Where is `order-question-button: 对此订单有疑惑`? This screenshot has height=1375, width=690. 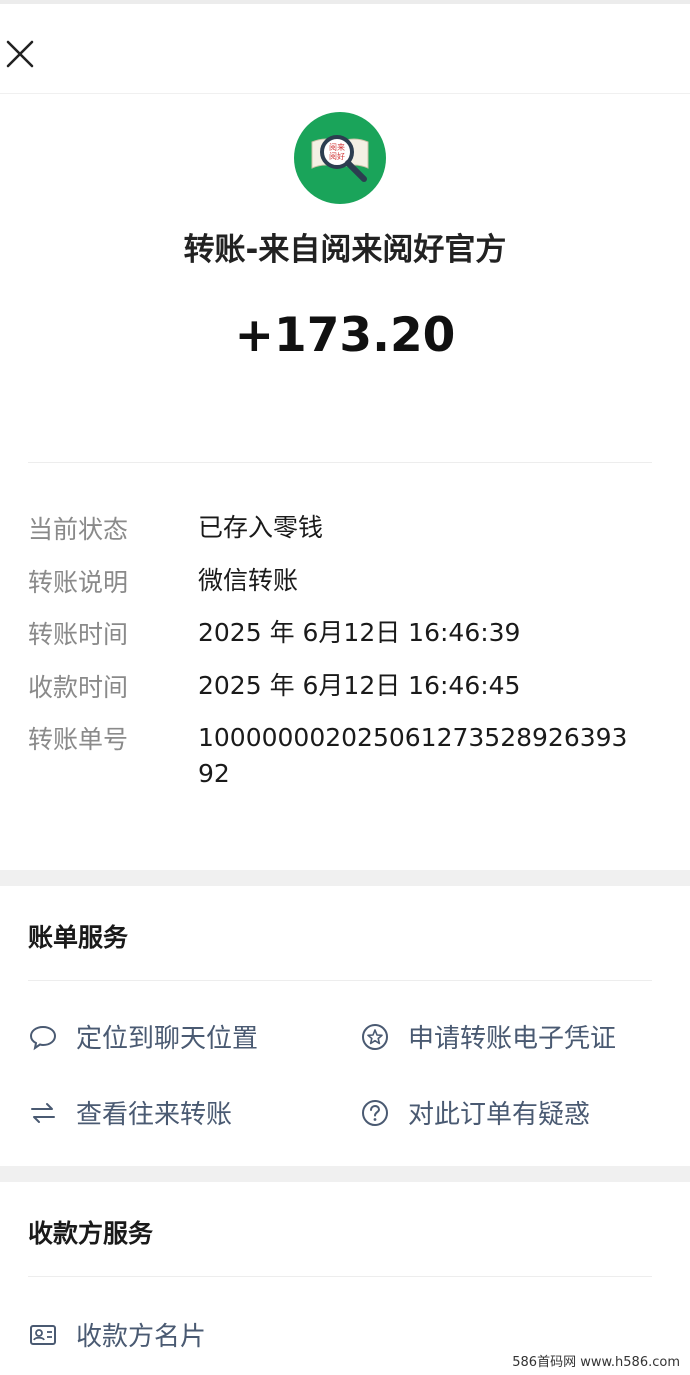
order-question-button: 对此订单有疑惑 is located at coordinates (475, 1112).